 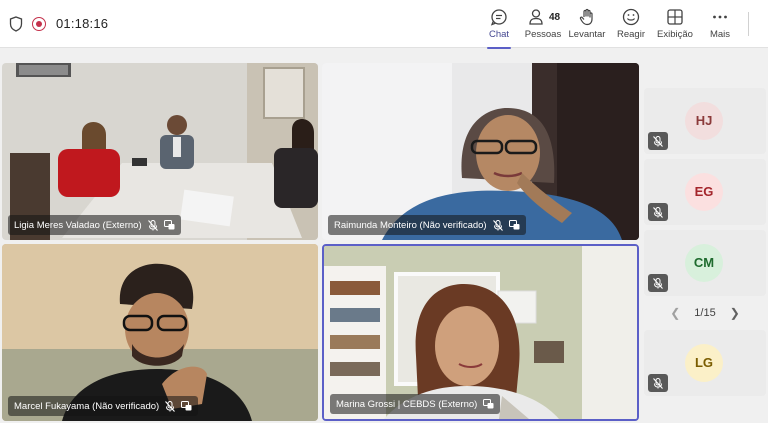 What do you see at coordinates (543, 26) in the screenshot?
I see `people-button: 48 Pessoas` at bounding box center [543, 26].